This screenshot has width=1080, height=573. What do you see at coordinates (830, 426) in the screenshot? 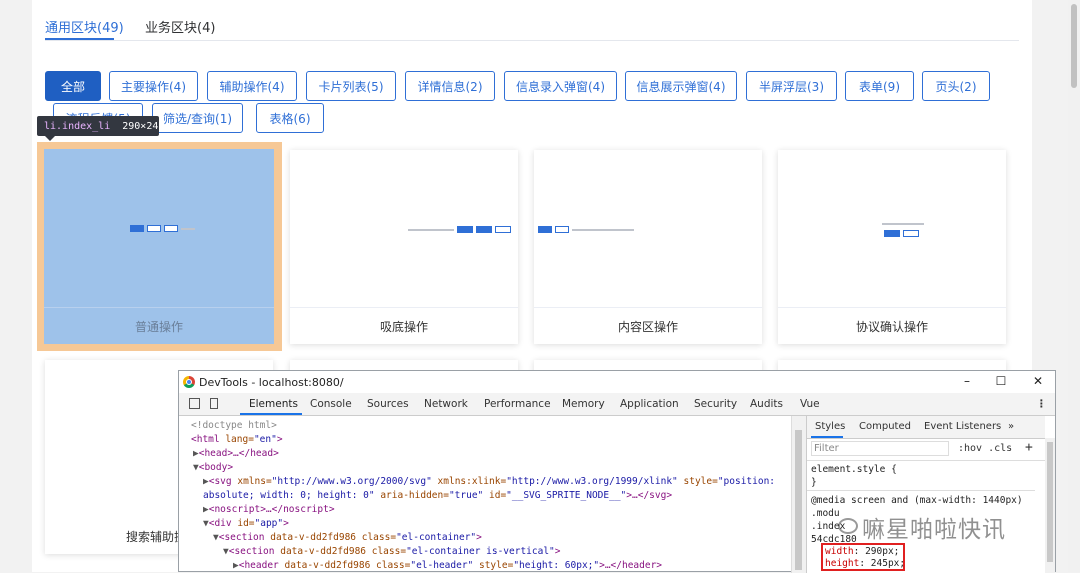
I see `tab-styles: Styles` at bounding box center [830, 426].